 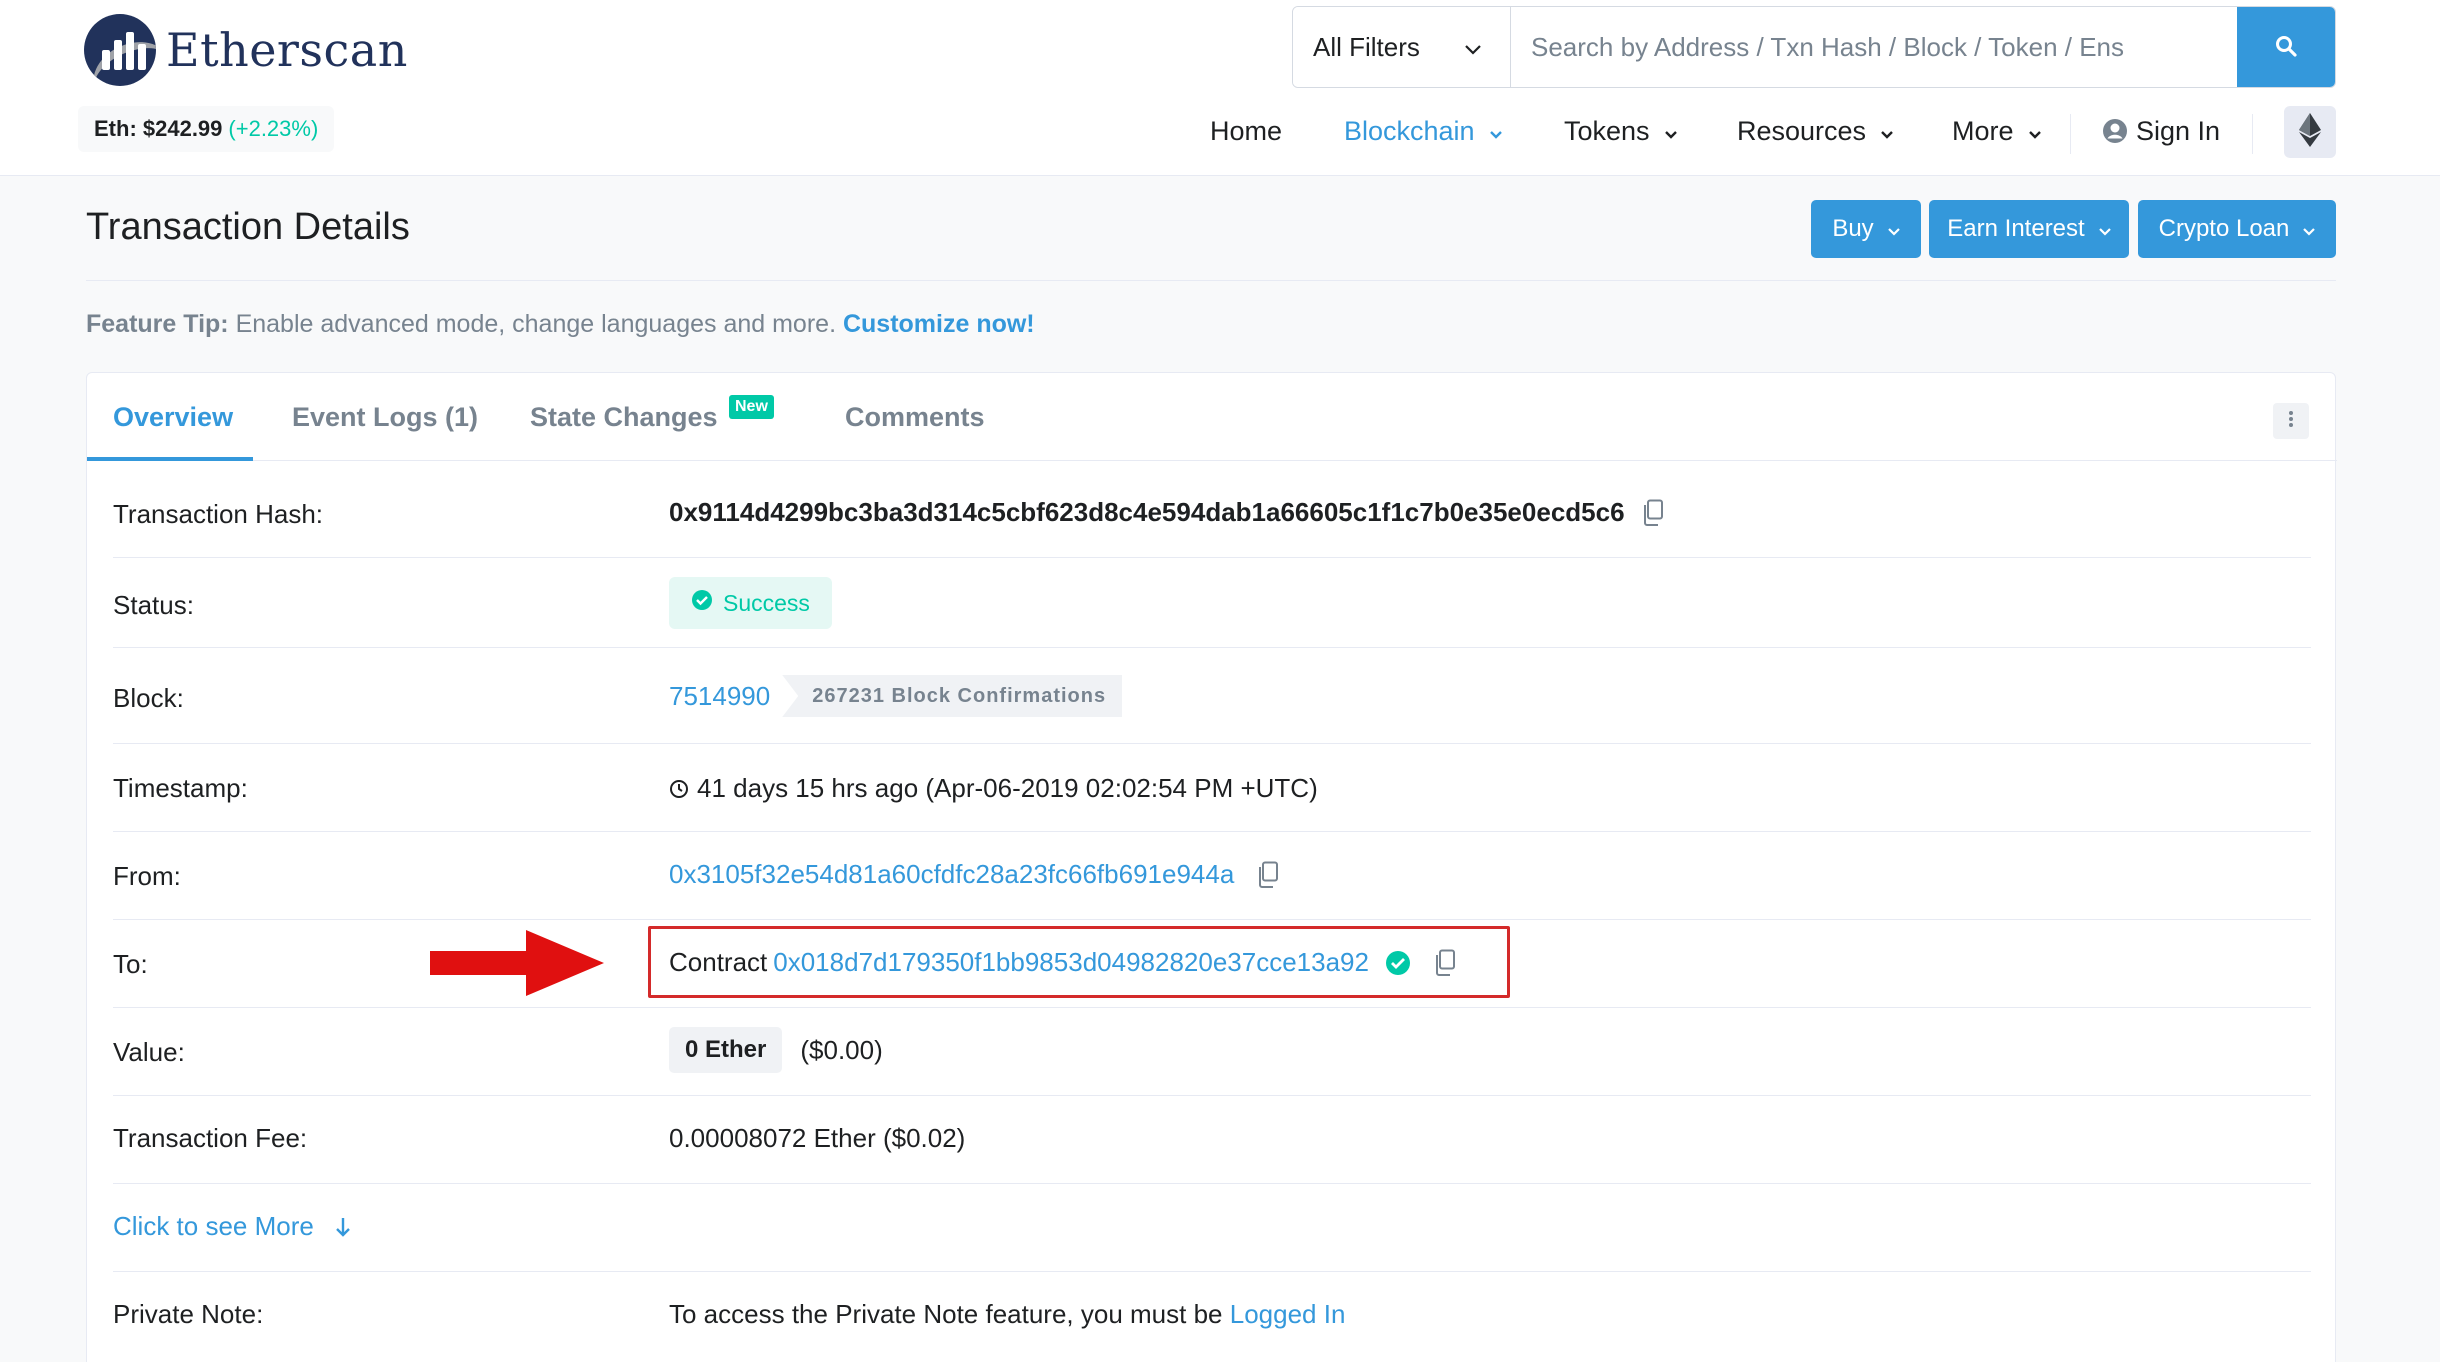 What do you see at coordinates (287, 50) in the screenshot?
I see `logo-text: Etherscan` at bounding box center [287, 50].